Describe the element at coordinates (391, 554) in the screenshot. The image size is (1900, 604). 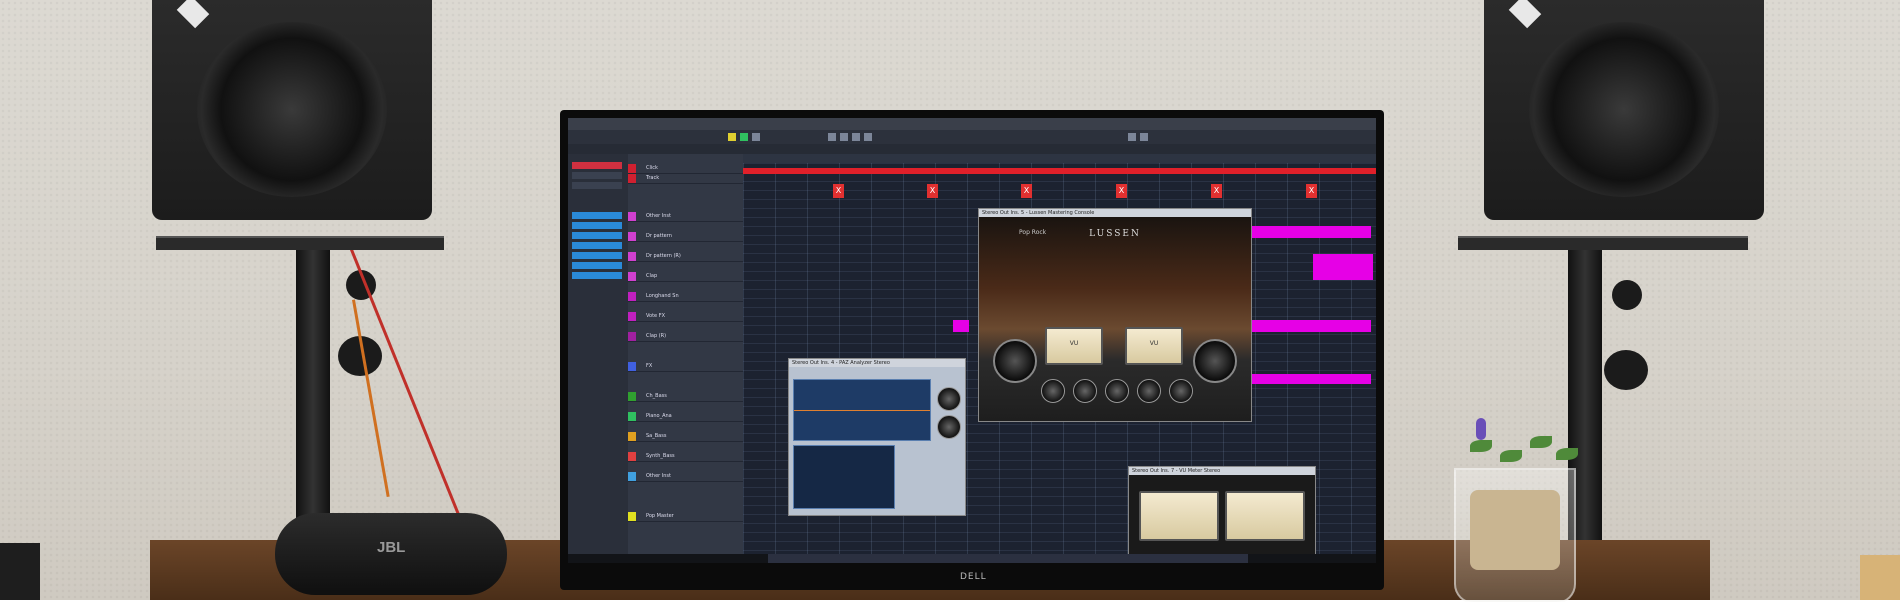
I see `portable-speaker: JBL` at that location.